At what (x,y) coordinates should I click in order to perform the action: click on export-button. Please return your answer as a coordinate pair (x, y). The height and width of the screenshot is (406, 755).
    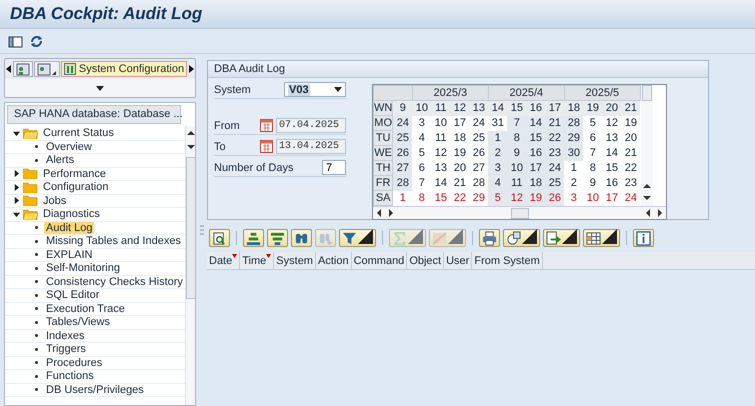
    Looking at the image, I should click on (561, 238).